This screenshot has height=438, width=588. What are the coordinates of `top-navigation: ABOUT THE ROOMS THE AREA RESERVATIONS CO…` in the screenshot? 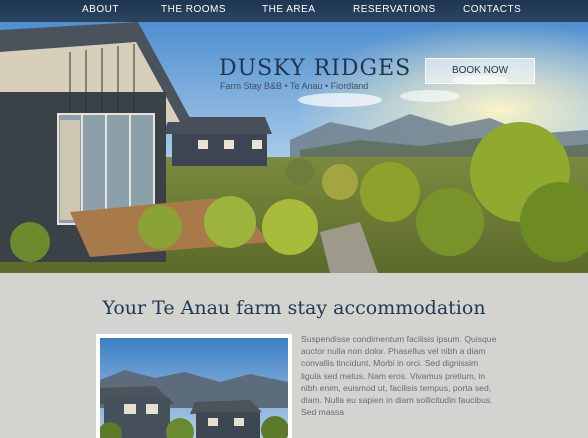 It's located at (294, 11).